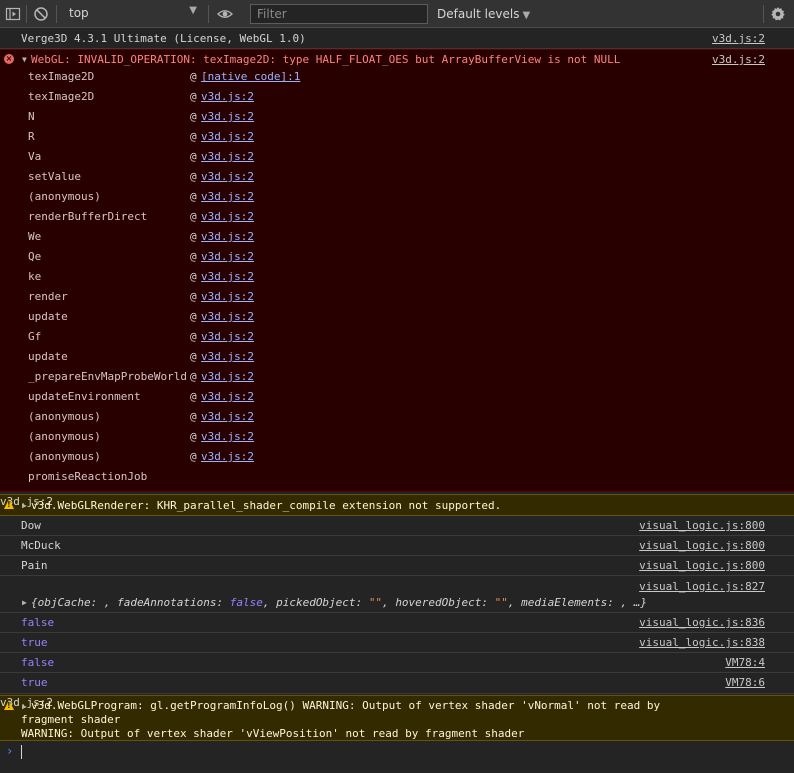 This screenshot has height=773, width=794. Describe the element at coordinates (84, 396) in the screenshot. I see `frame-function: updateEnvironment` at that location.